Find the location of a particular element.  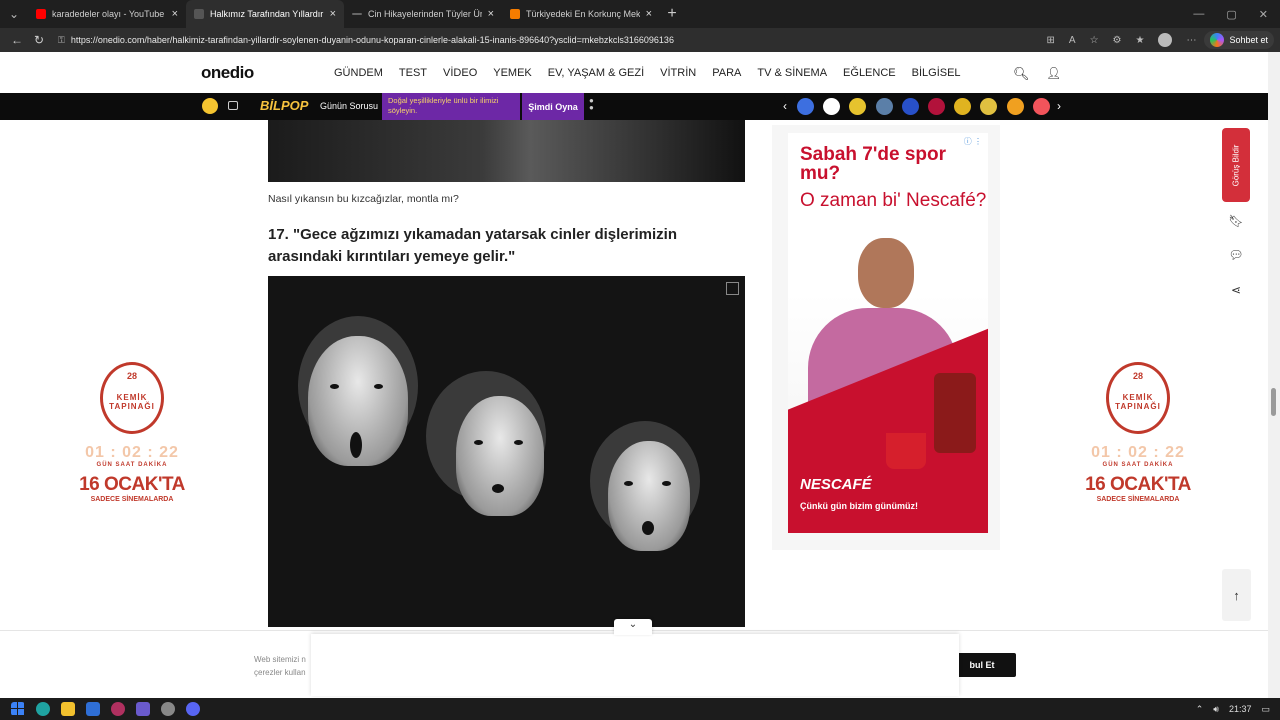

game-icon is located at coordinates (210, 106).